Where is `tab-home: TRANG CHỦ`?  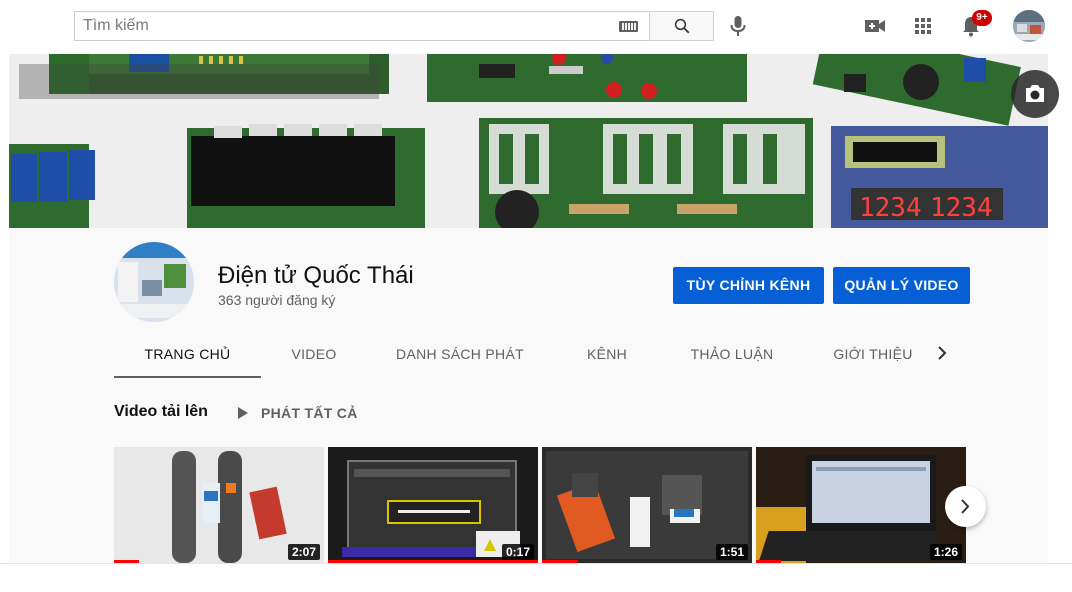
tab-home: TRANG CHỦ is located at coordinates (187, 354).